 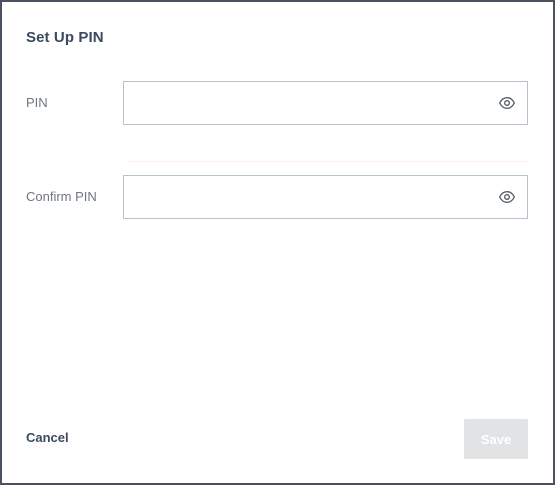 What do you see at coordinates (304, 197) in the screenshot?
I see `confirm-pin-input` at bounding box center [304, 197].